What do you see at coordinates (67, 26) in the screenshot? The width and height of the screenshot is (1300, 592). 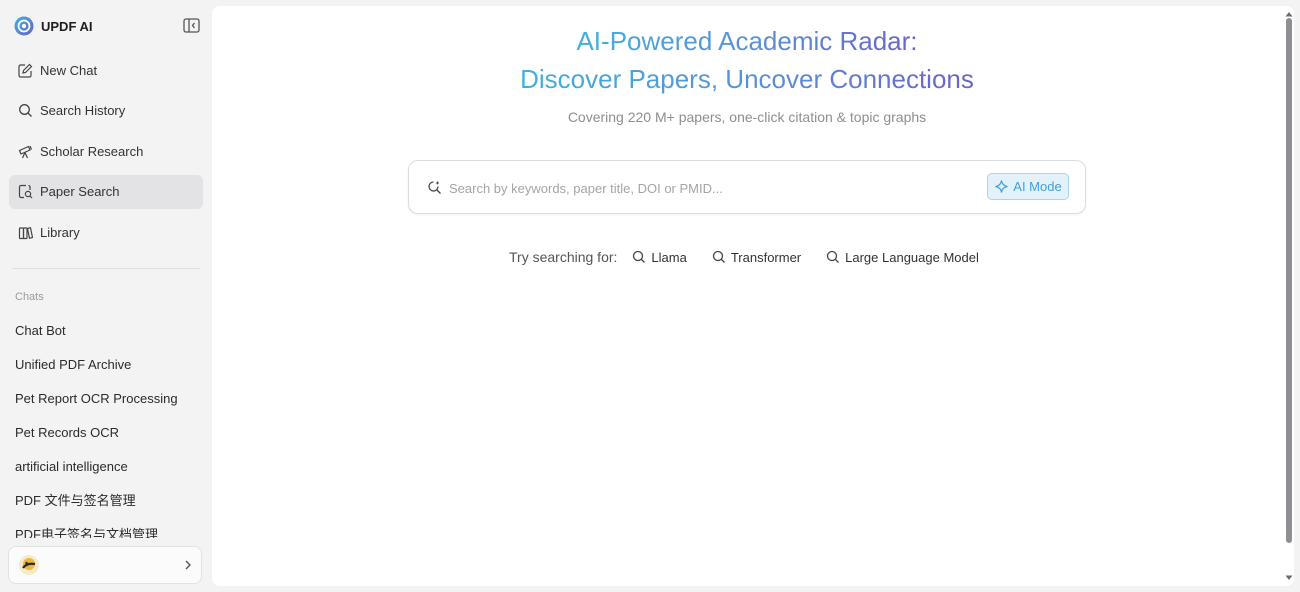 I see `brand-name: UPDF AI` at bounding box center [67, 26].